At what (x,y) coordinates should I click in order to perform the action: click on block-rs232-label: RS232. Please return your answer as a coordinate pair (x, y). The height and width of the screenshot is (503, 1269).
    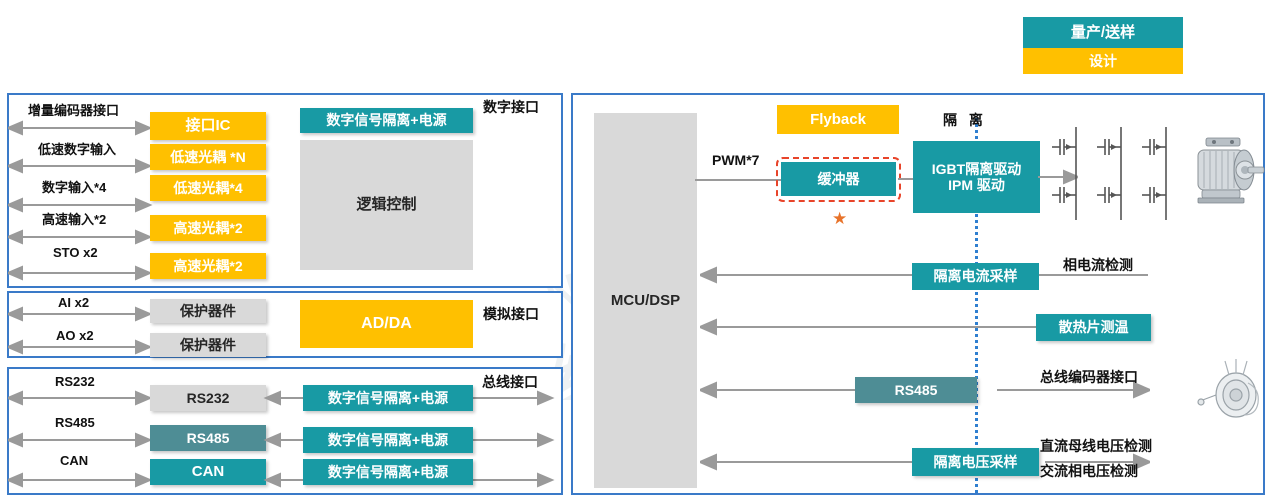
    Looking at the image, I should click on (208, 397).